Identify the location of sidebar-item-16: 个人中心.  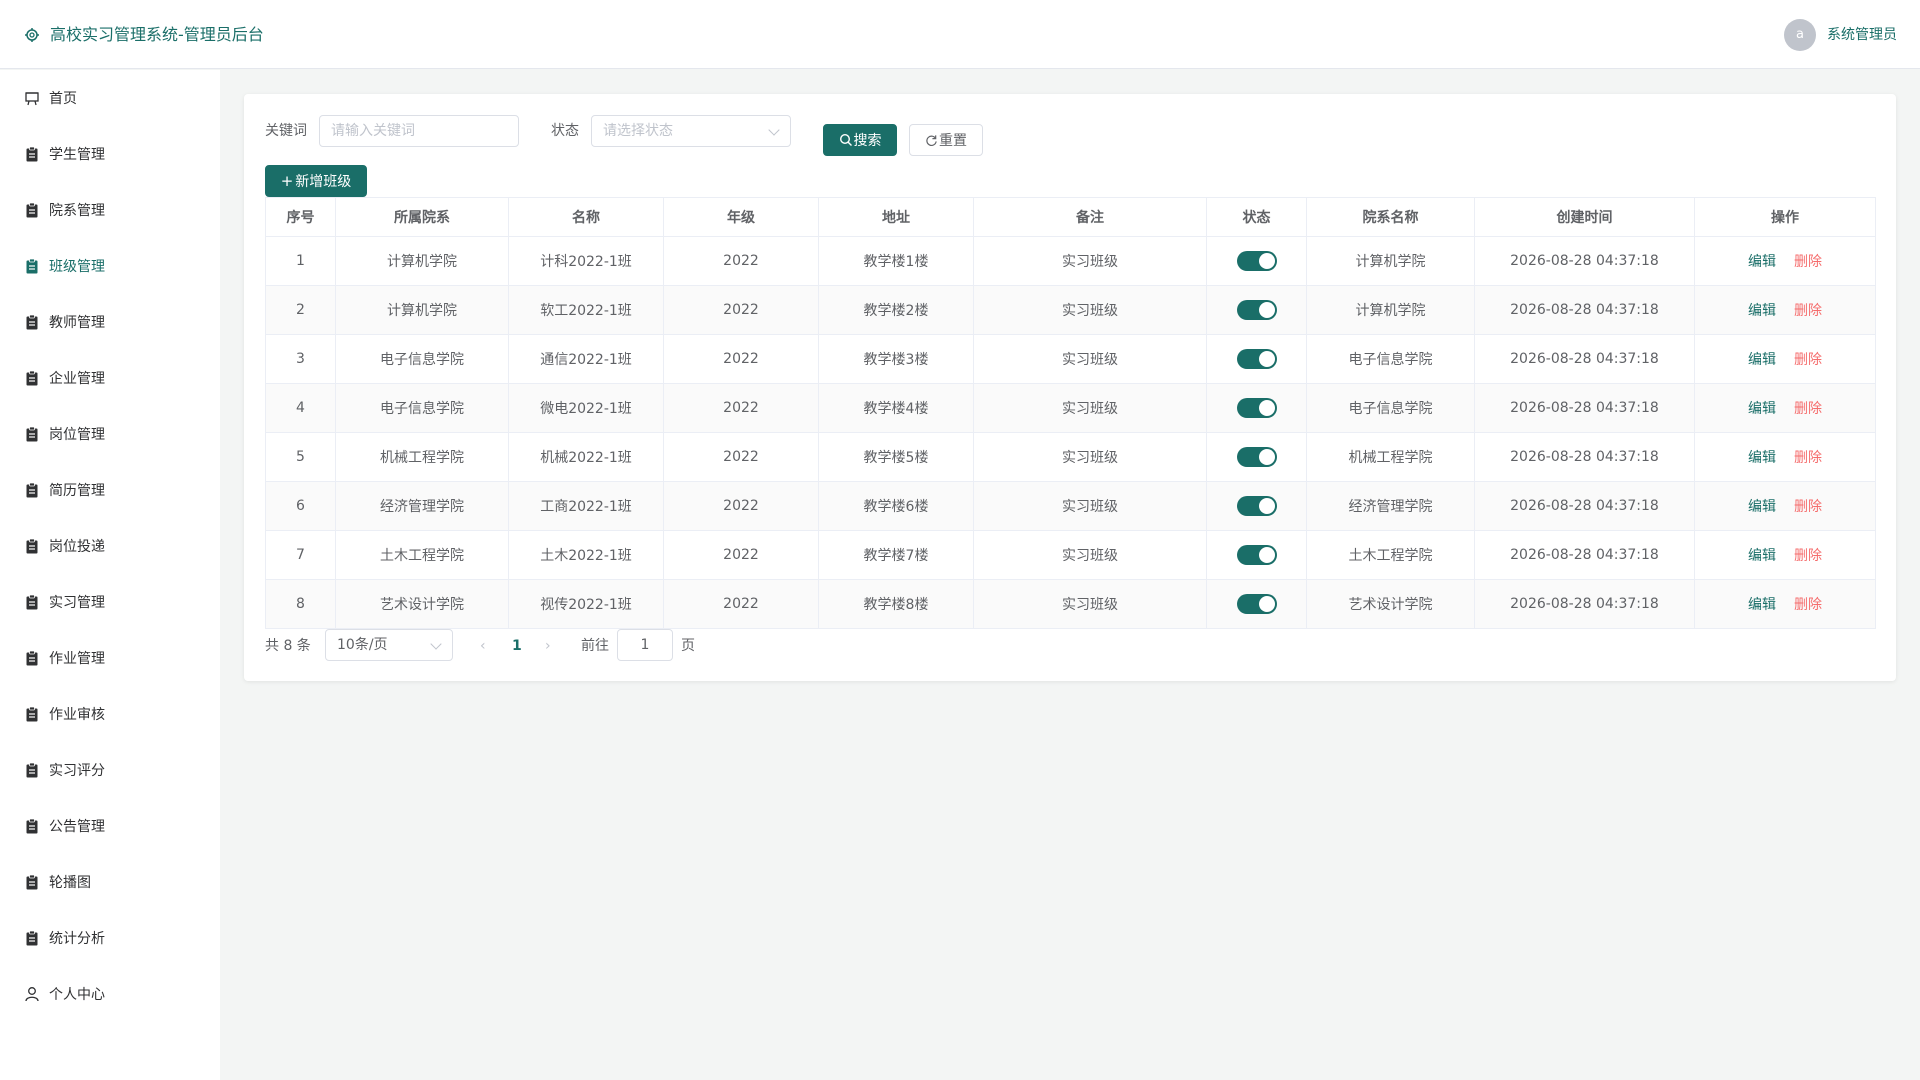
(110, 994).